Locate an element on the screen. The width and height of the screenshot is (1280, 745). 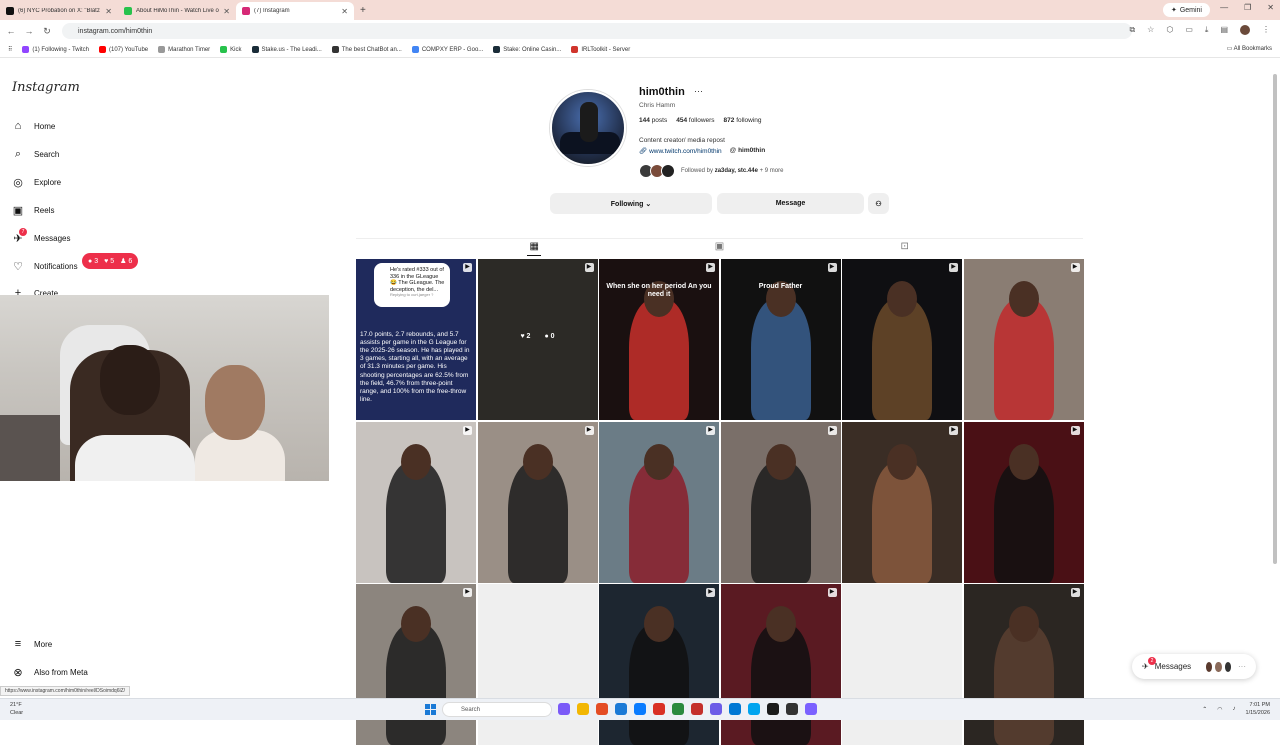
taskbar-search: Search is located at coordinates (497, 709).